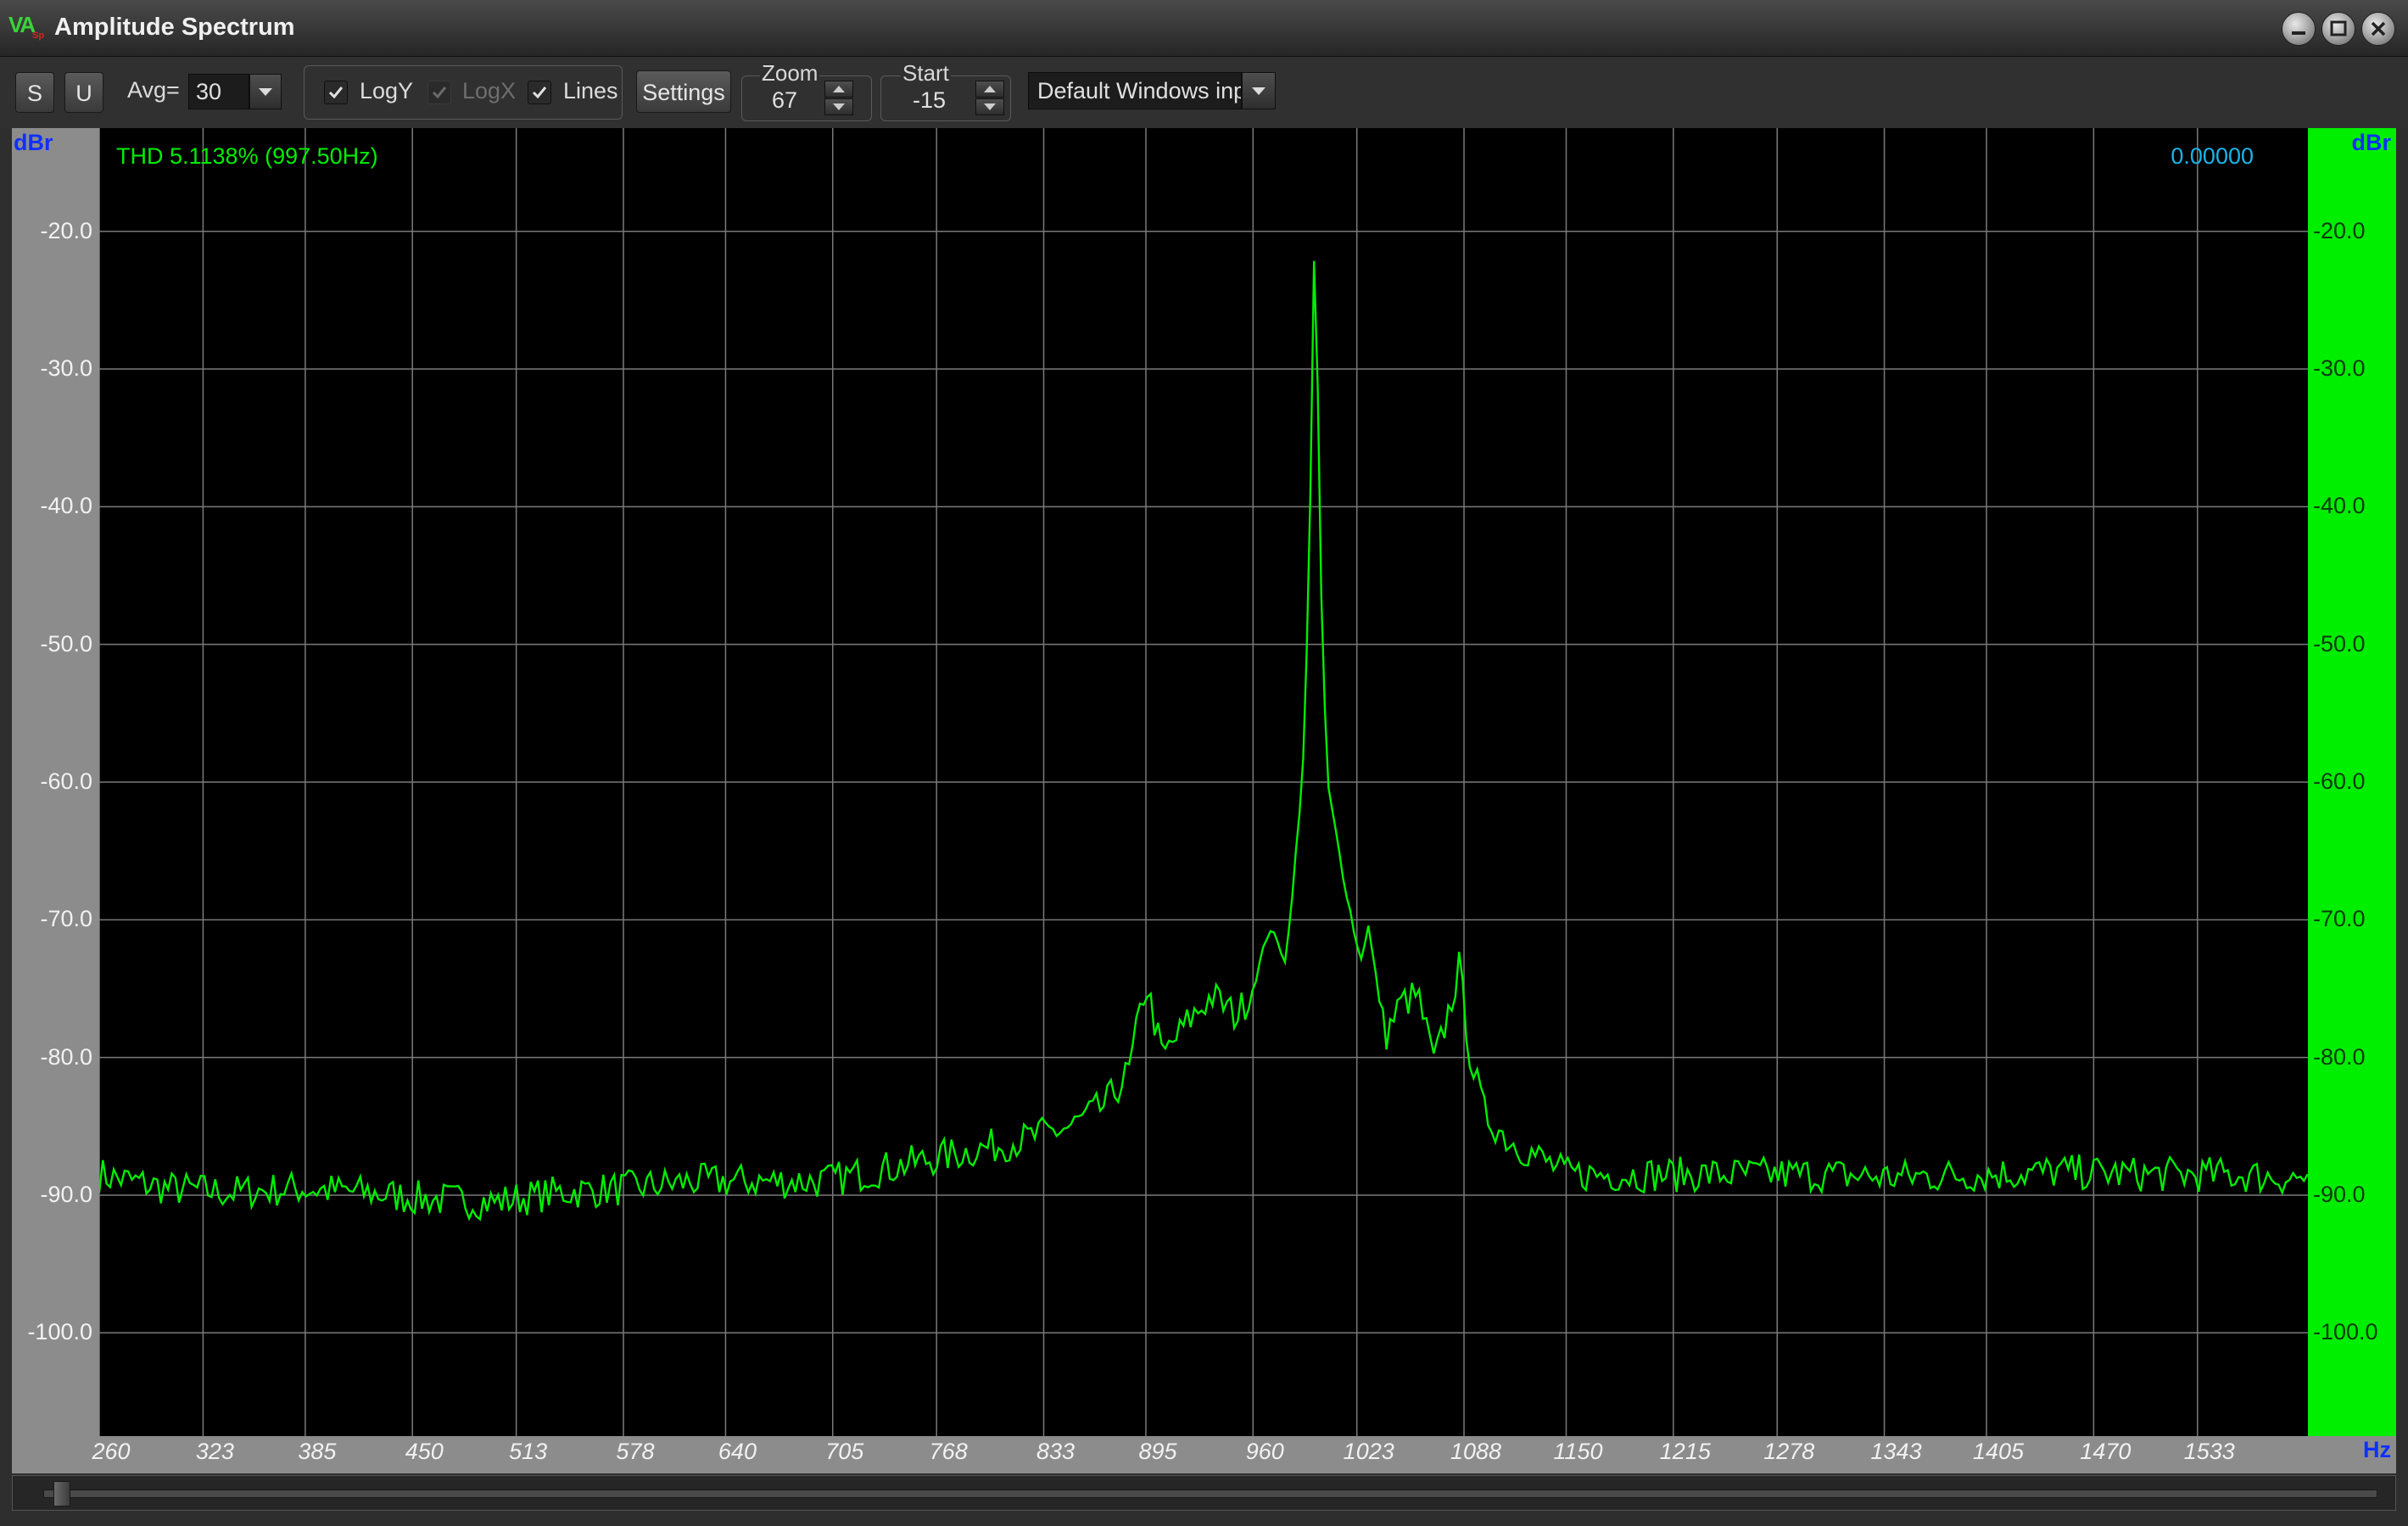 Image resolution: width=2408 pixels, height=1526 pixels. What do you see at coordinates (66, 1194) in the screenshot?
I see `y-tick-label: -90.0` at bounding box center [66, 1194].